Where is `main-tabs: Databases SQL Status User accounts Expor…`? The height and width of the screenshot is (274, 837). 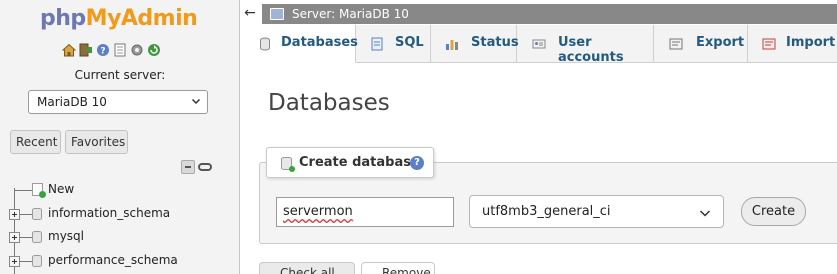 main-tabs: Databases SQL Status User accounts Expor… is located at coordinates (539, 45).